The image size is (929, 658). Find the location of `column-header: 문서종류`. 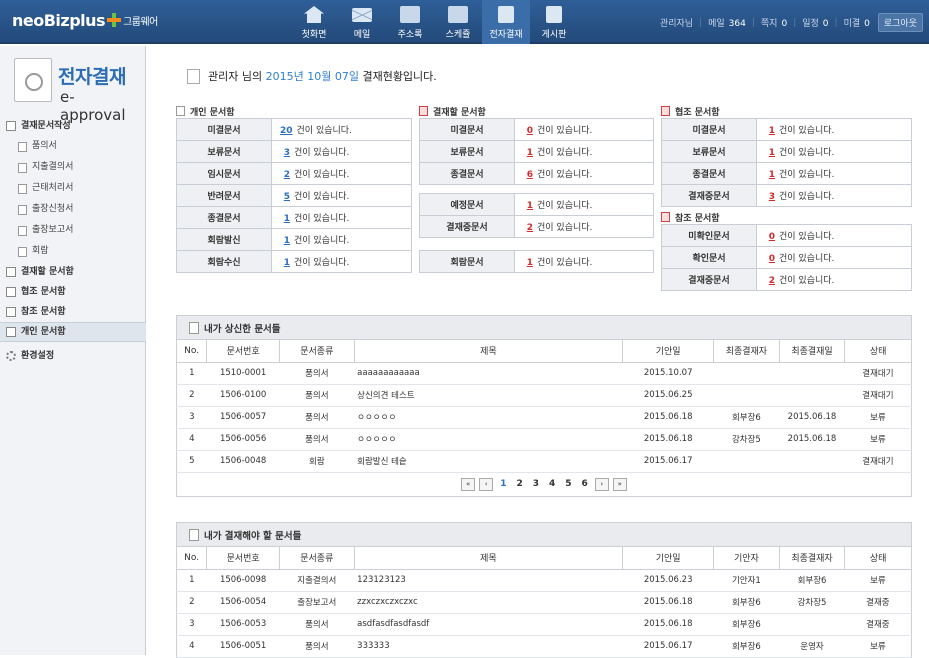

column-header: 문서종류 is located at coordinates (317, 351).